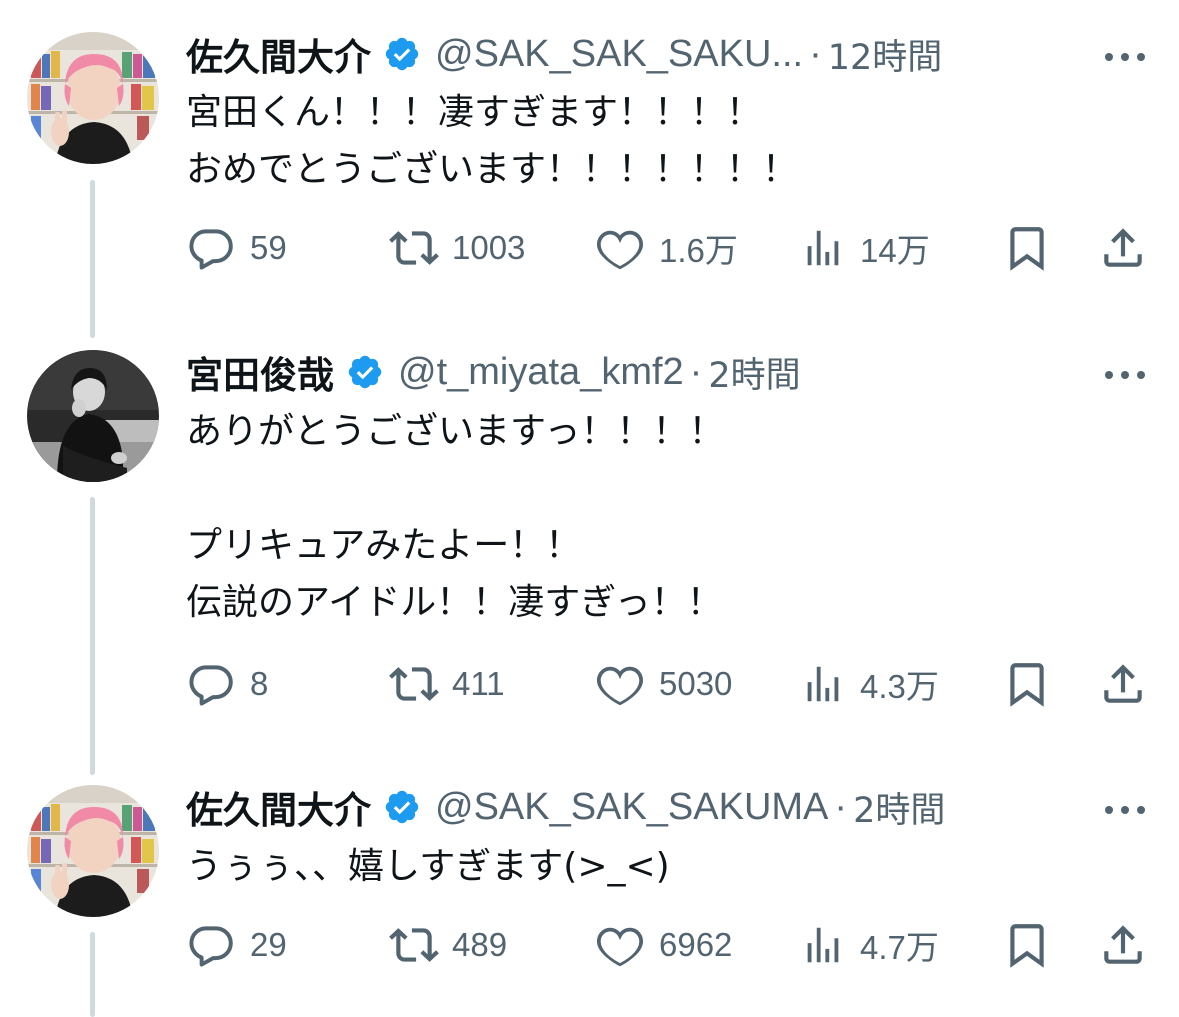  I want to click on tweet-text-line: 宮田くん！！！凄すぎます！！！！, so click(474, 112).